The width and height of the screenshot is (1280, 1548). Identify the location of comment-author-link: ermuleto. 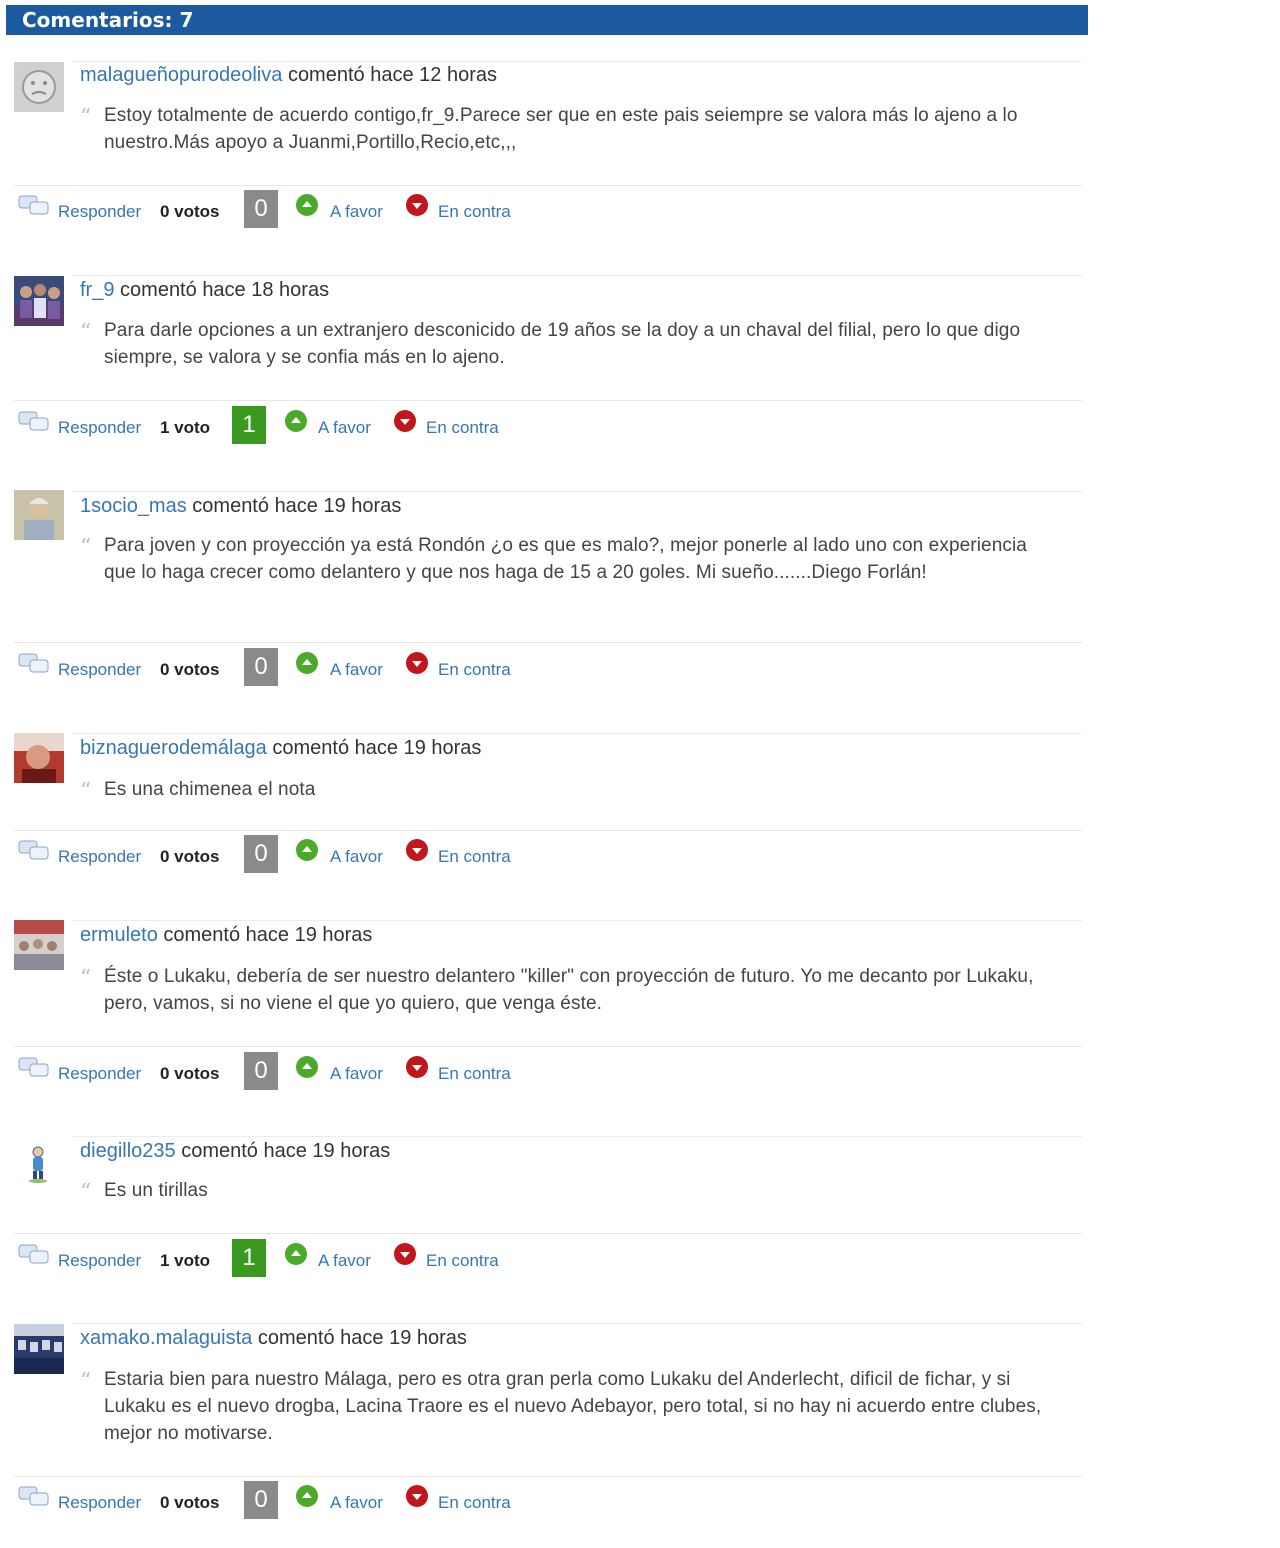
(119, 935).